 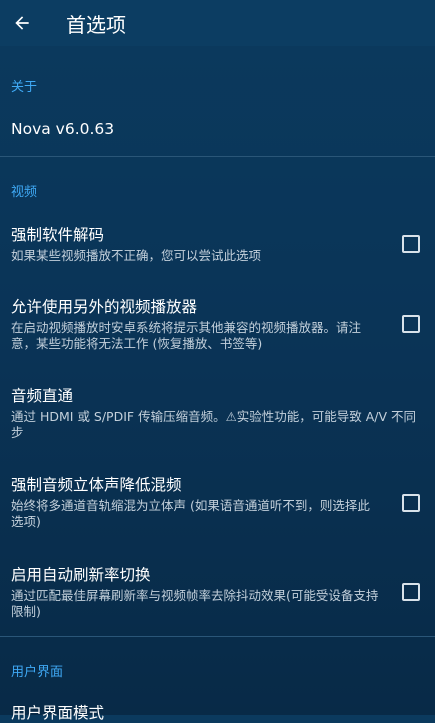 What do you see at coordinates (96, 485) in the screenshot?
I see `pref-title: 强制音频立体声降低混频` at bounding box center [96, 485].